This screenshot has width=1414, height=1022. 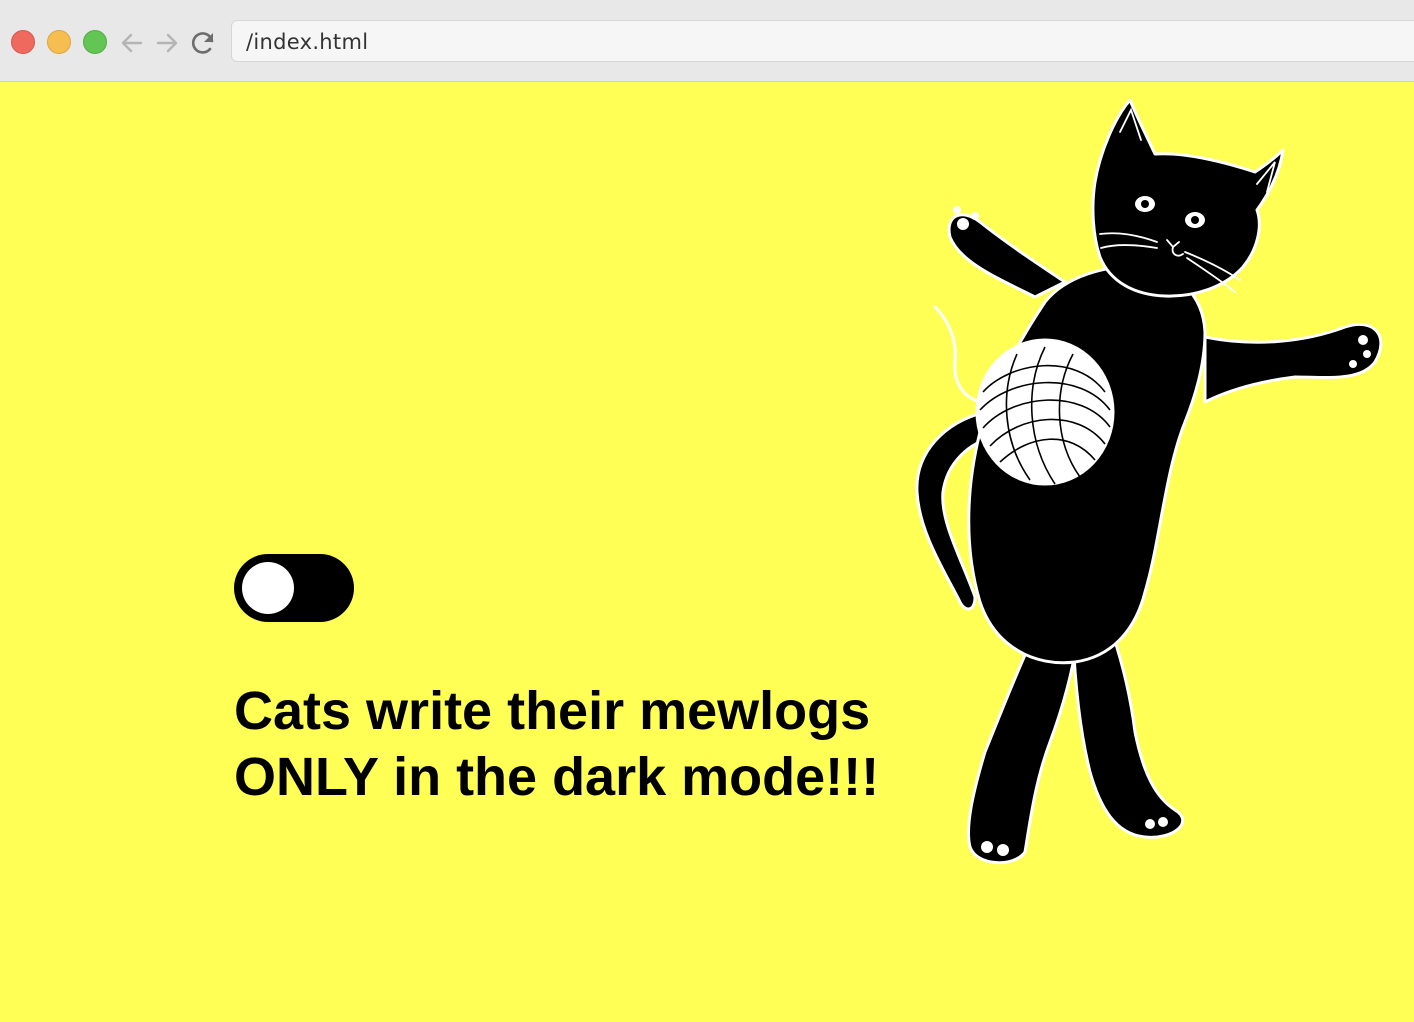 I want to click on browser-toolbar: /index.html, so click(x=707, y=41).